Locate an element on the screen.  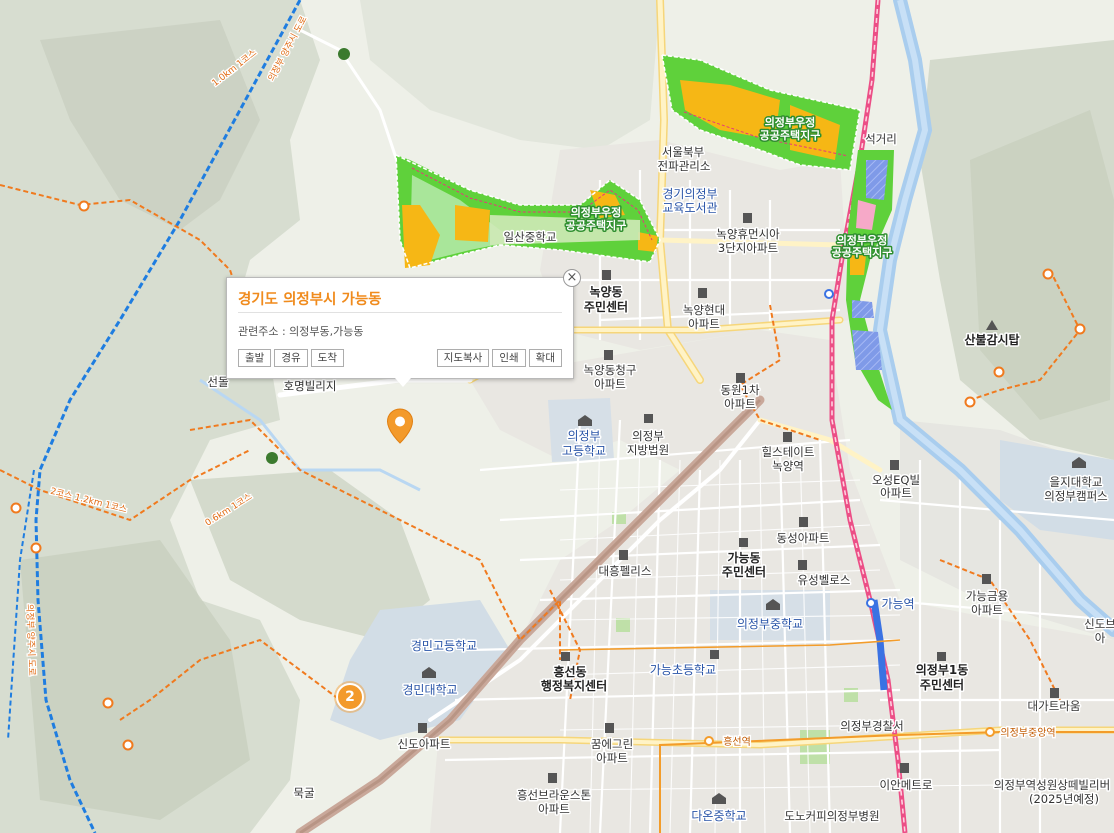
label-hospital: 도노커피의정부병원 is located at coordinates (831, 816).